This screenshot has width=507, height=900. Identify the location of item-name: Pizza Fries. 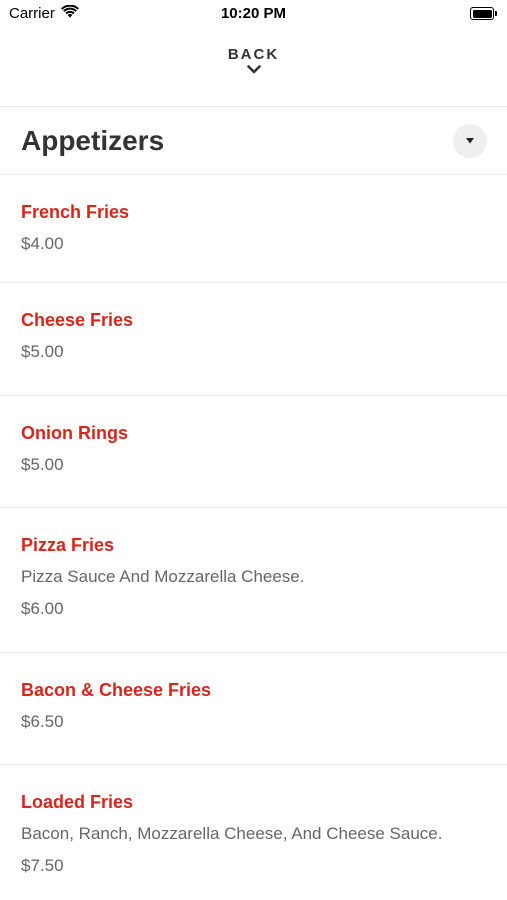
(68, 545).